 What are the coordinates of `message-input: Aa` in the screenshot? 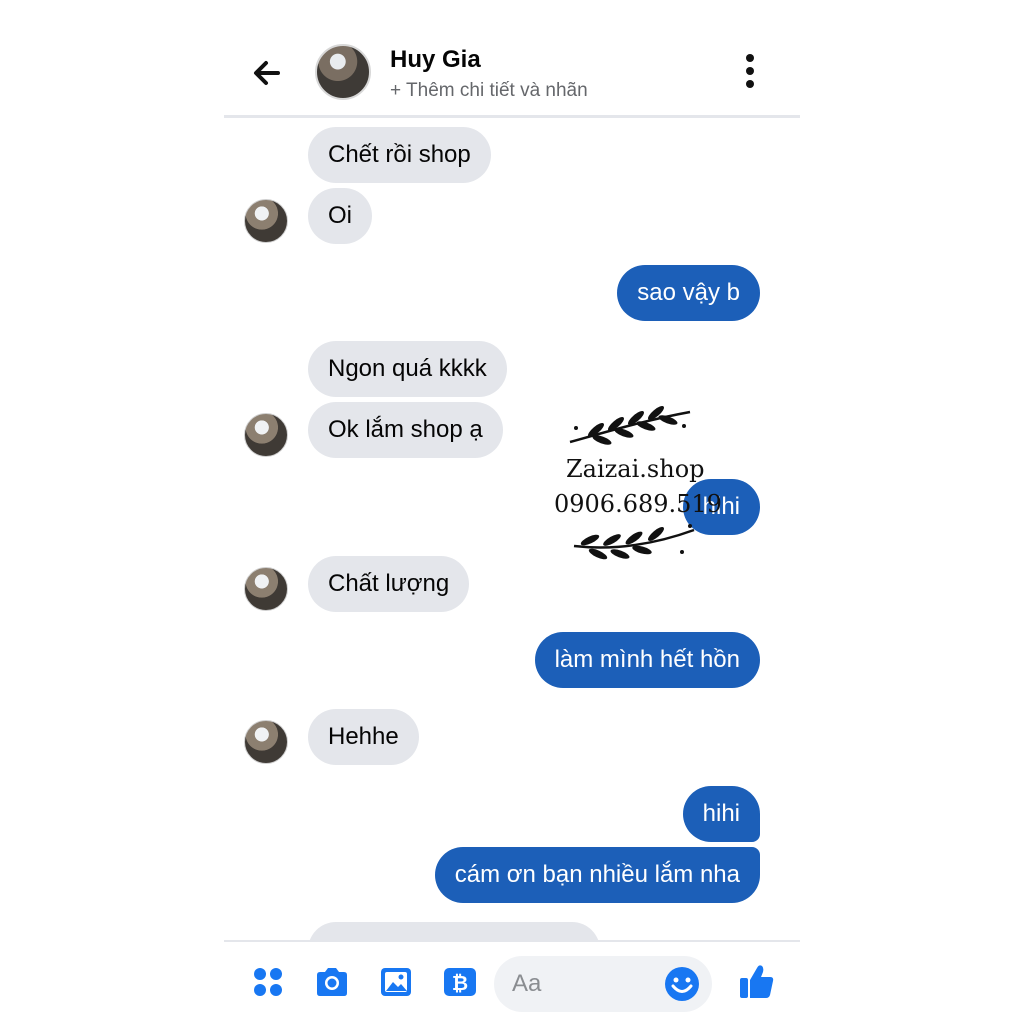 It's located at (603, 984).